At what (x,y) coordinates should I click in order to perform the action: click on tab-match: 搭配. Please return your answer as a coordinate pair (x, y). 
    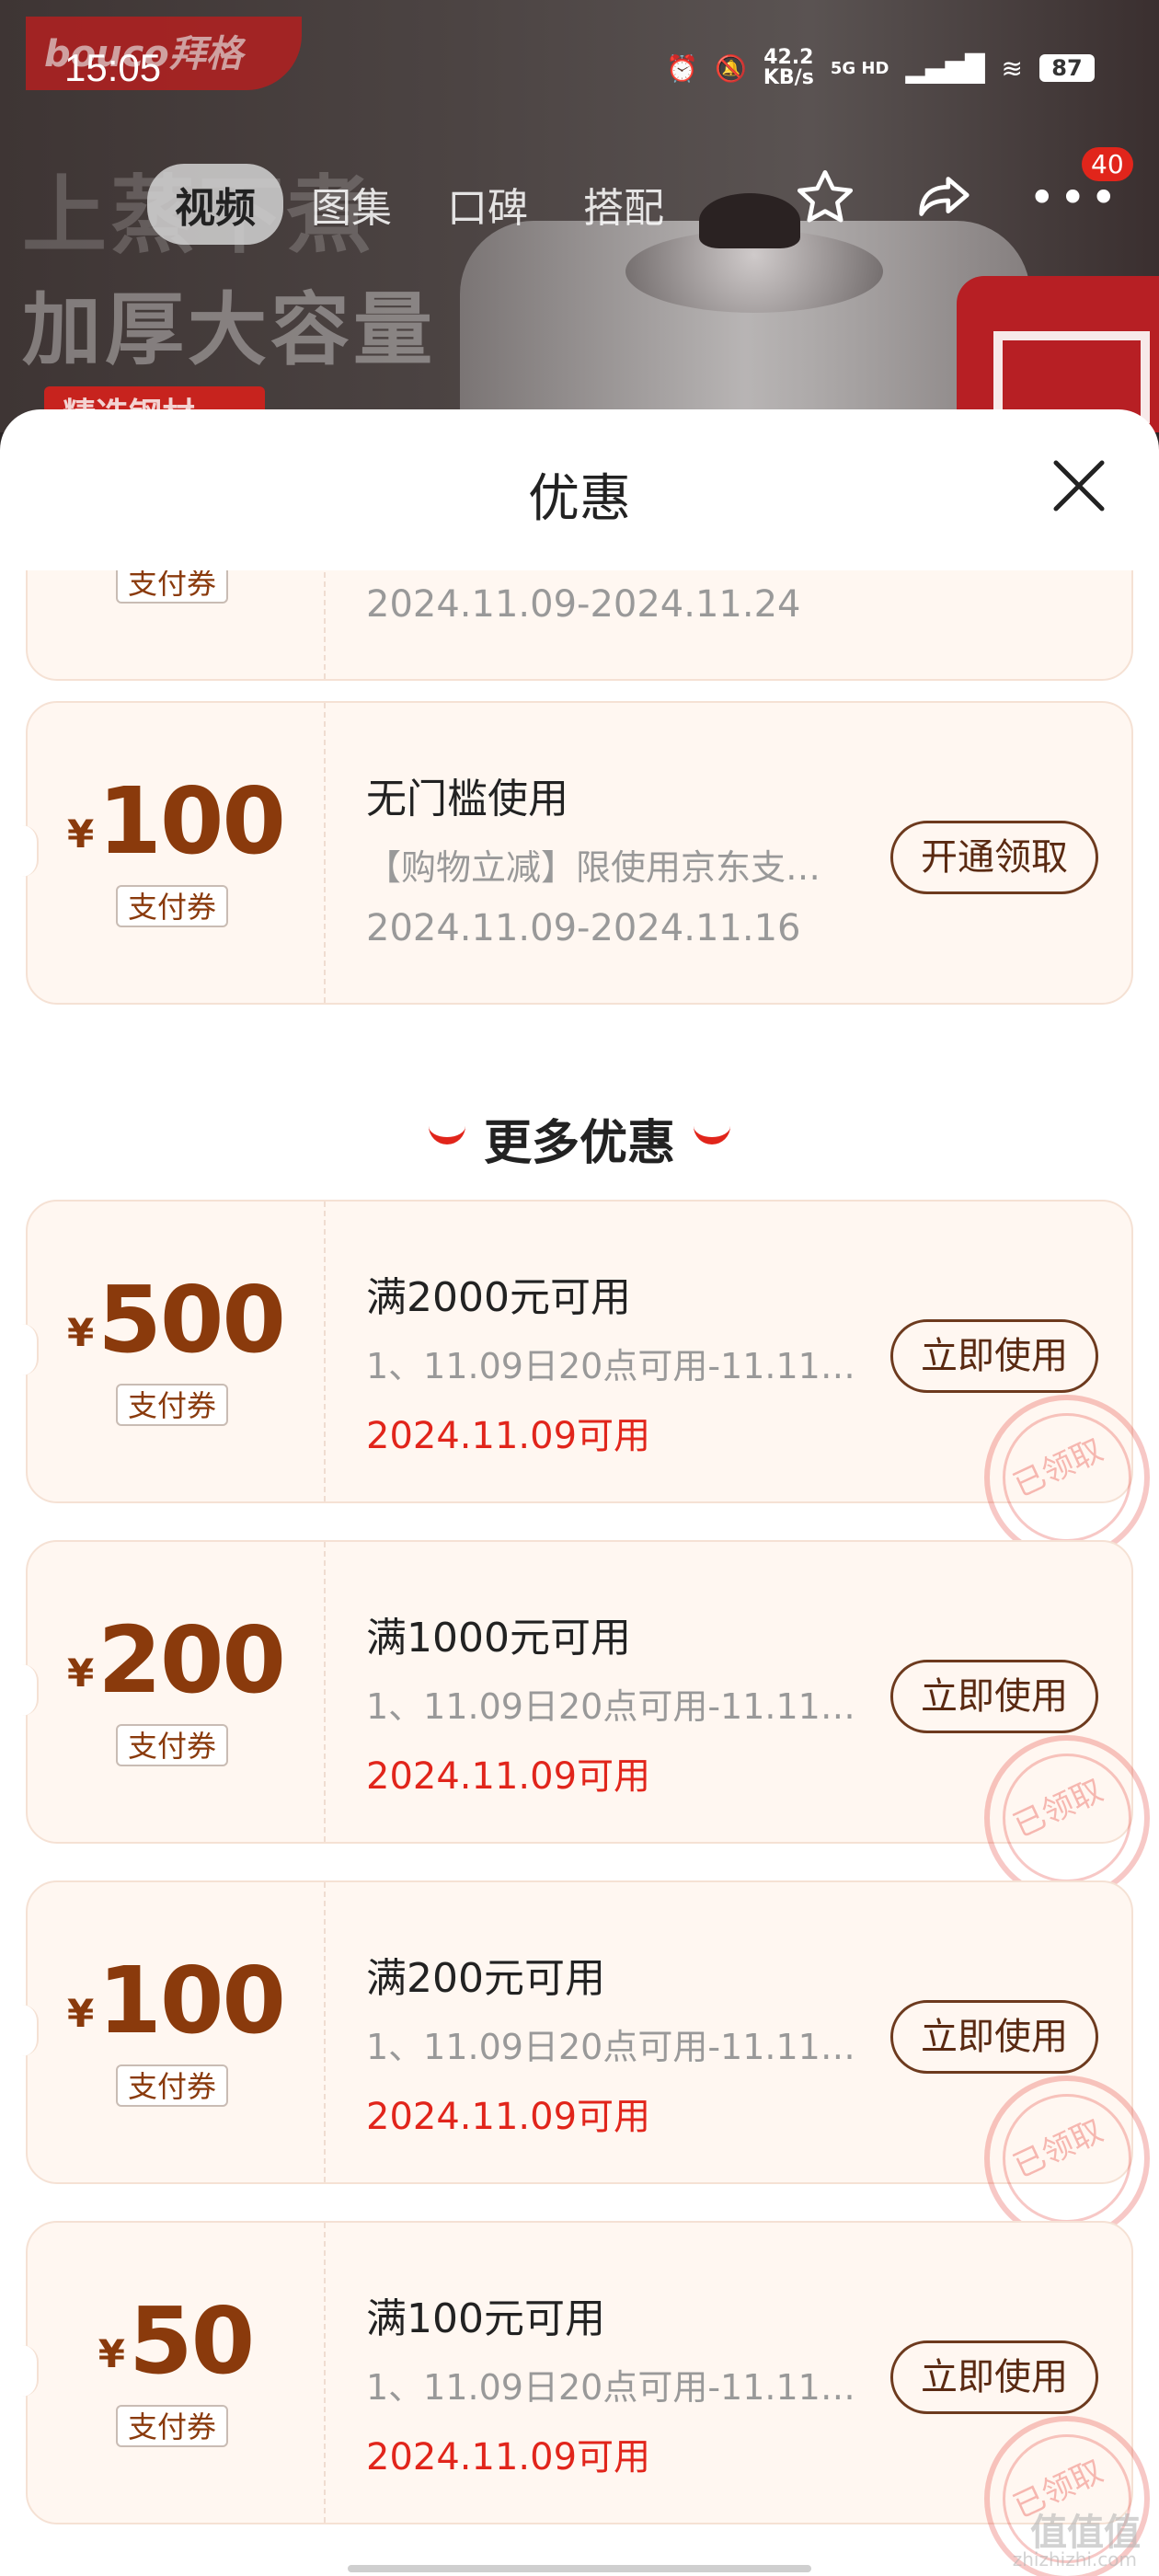
    Looking at the image, I should click on (624, 204).